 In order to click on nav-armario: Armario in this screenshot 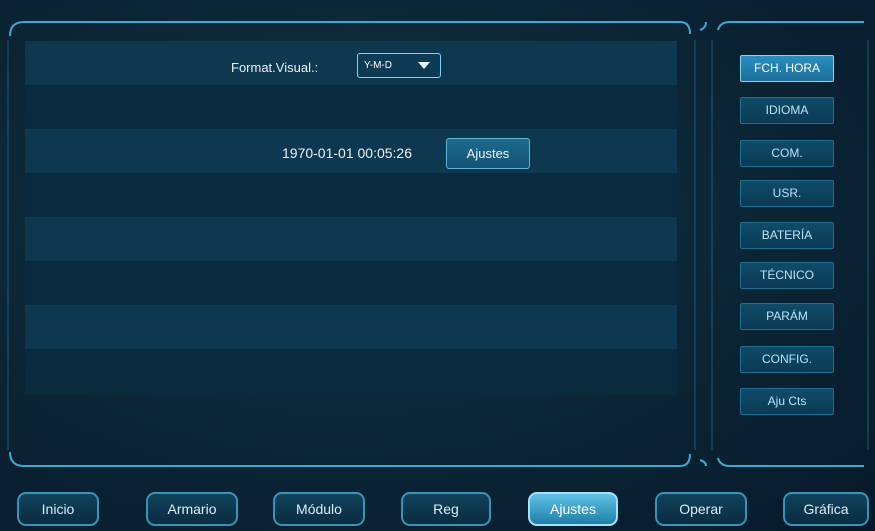, I will do `click(192, 509)`.